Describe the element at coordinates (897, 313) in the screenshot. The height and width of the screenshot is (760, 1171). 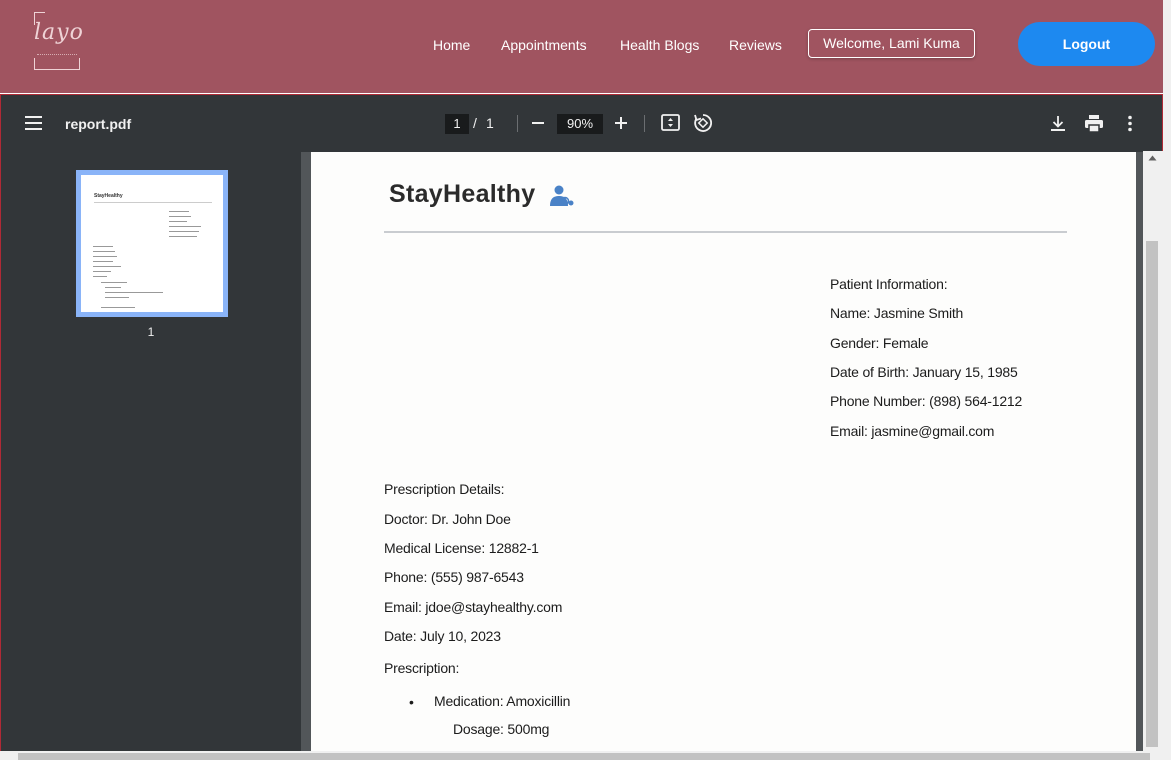
I see `patient-name: Name: Jasmine Smith` at that location.